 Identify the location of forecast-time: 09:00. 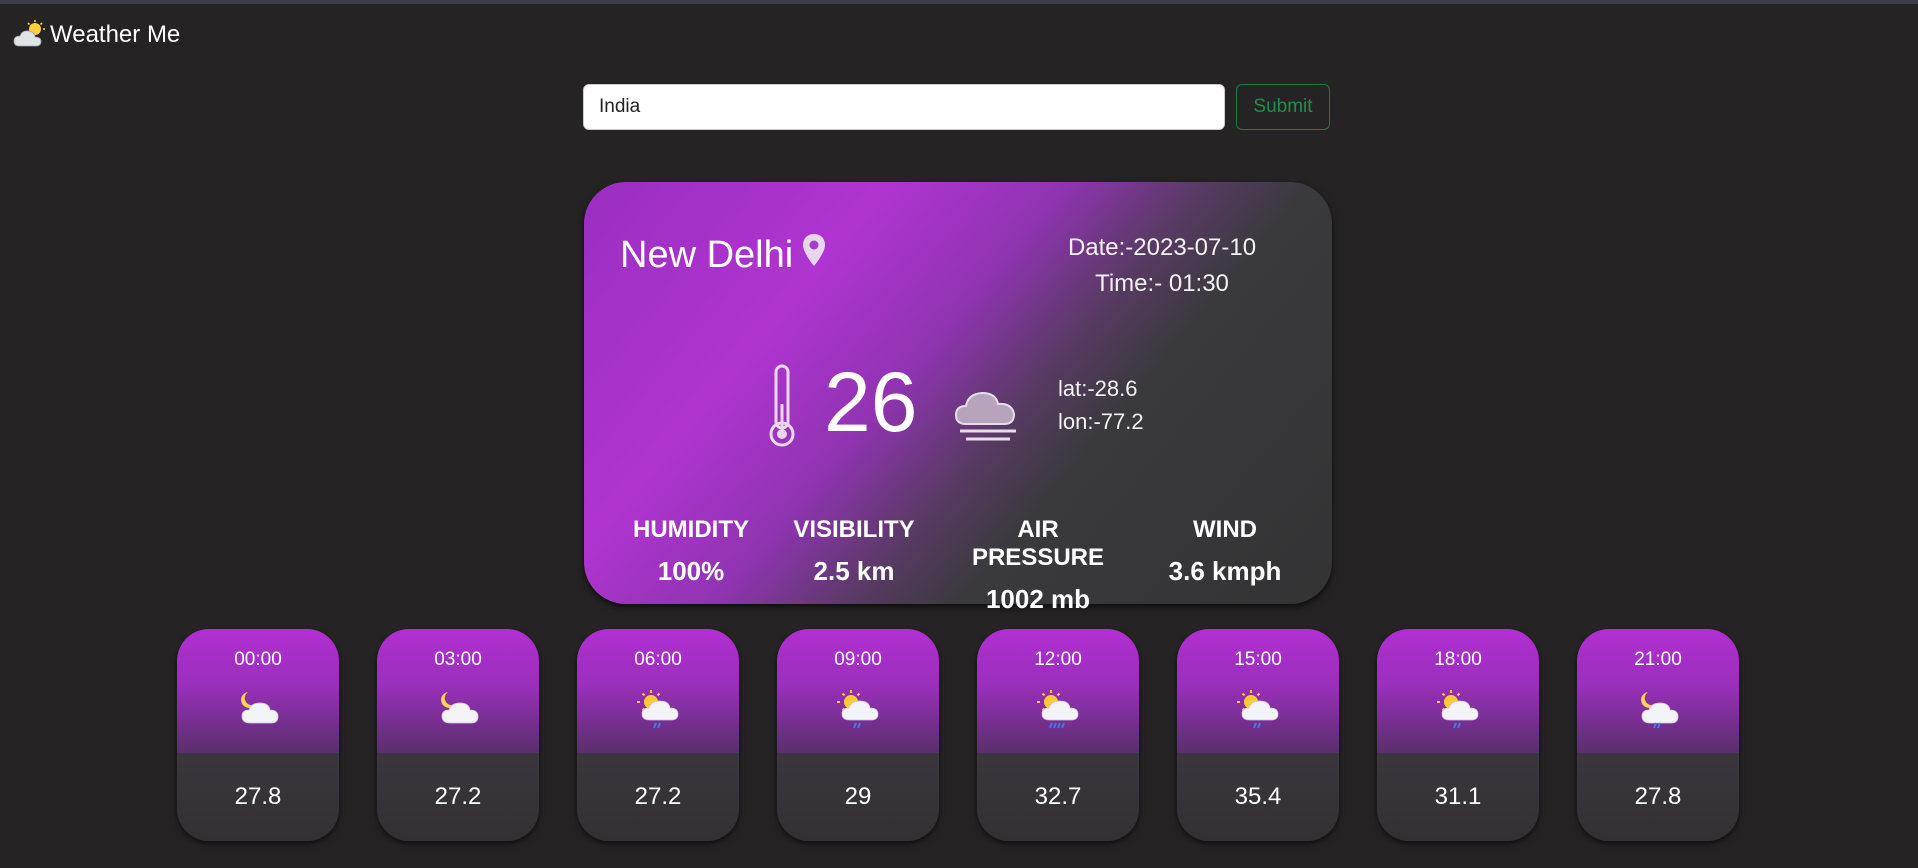
(858, 659).